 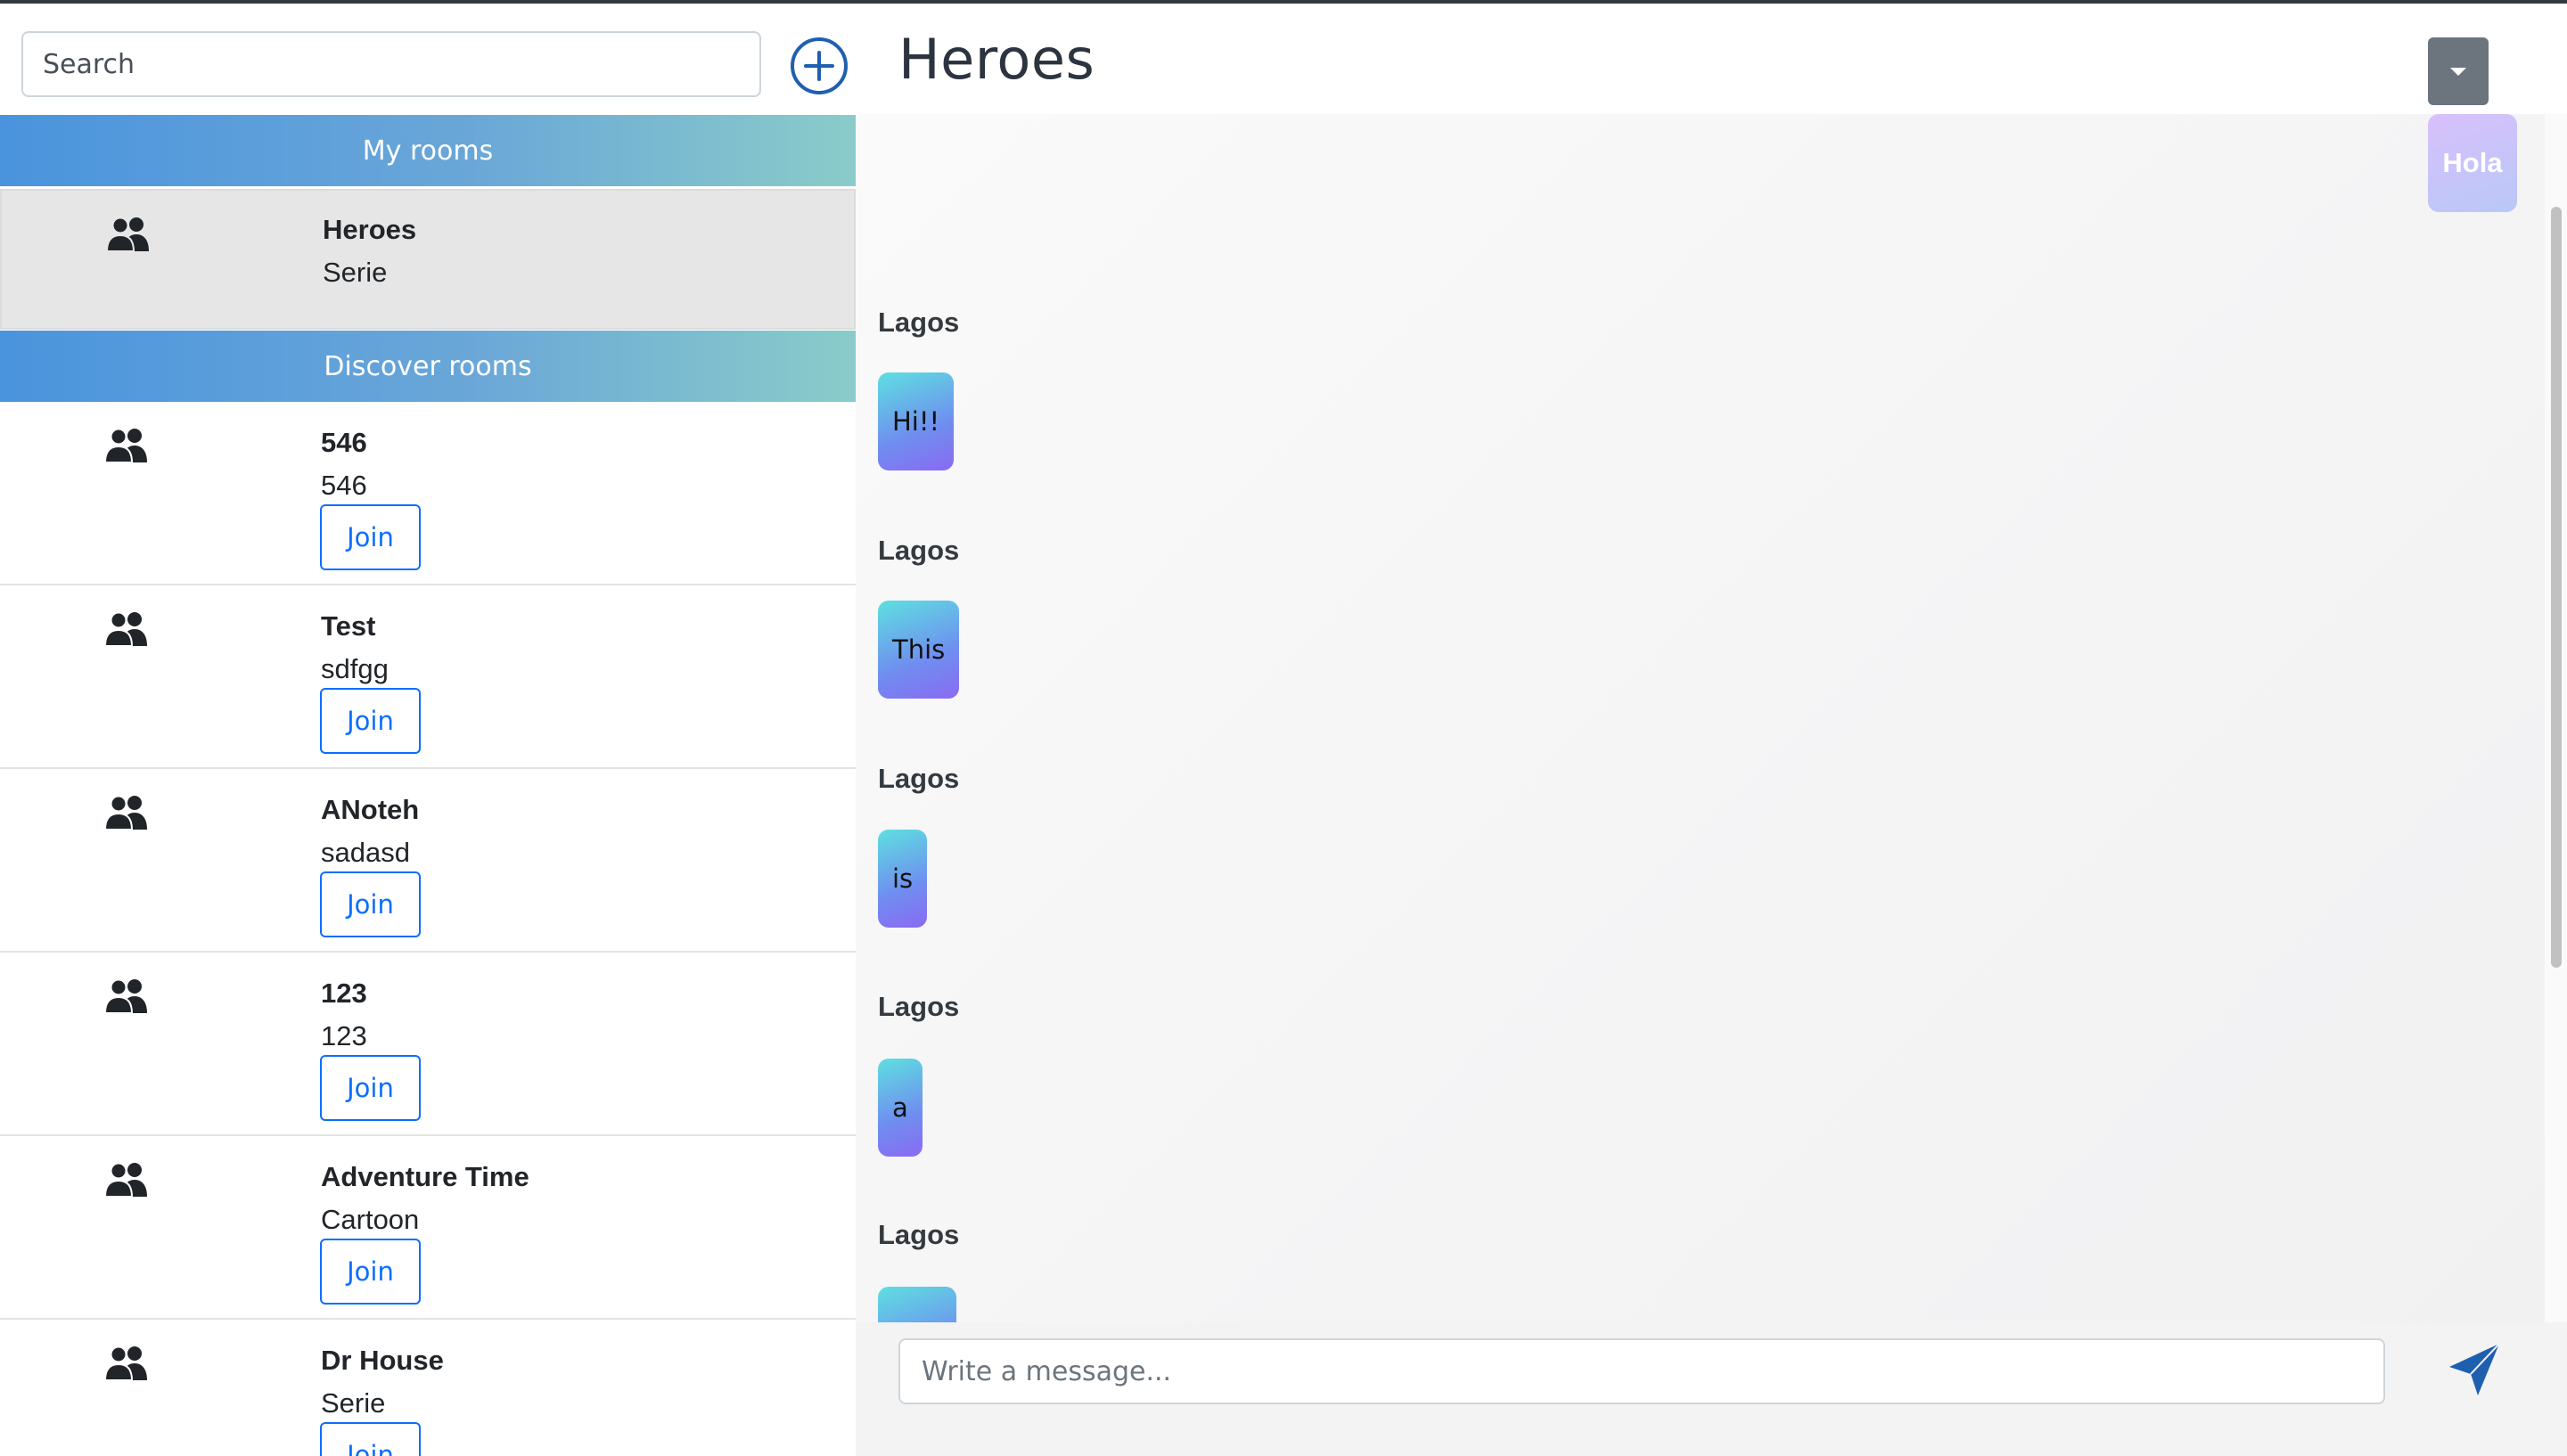 I want to click on room-options-dropdown, so click(x=2459, y=71).